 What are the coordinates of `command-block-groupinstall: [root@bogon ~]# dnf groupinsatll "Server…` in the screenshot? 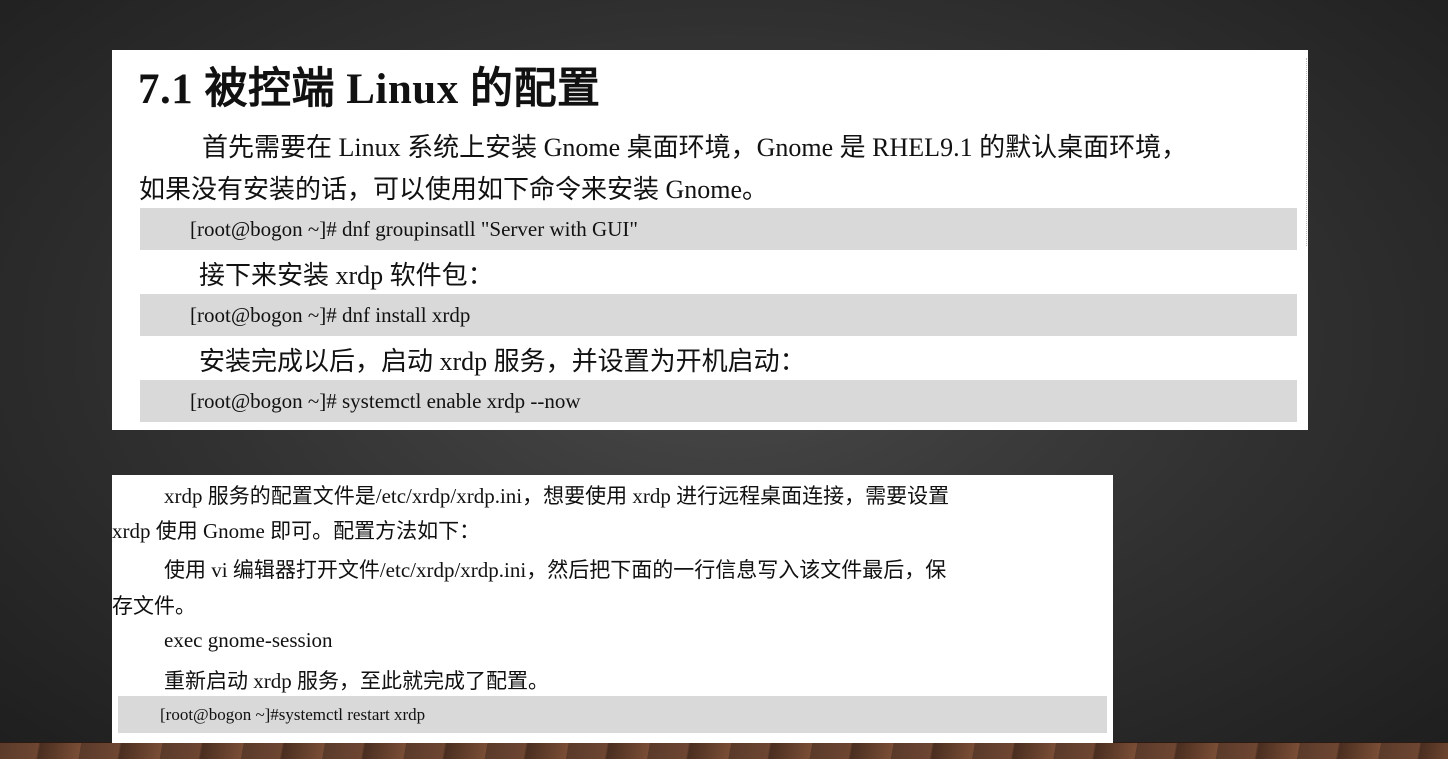 It's located at (718, 229).